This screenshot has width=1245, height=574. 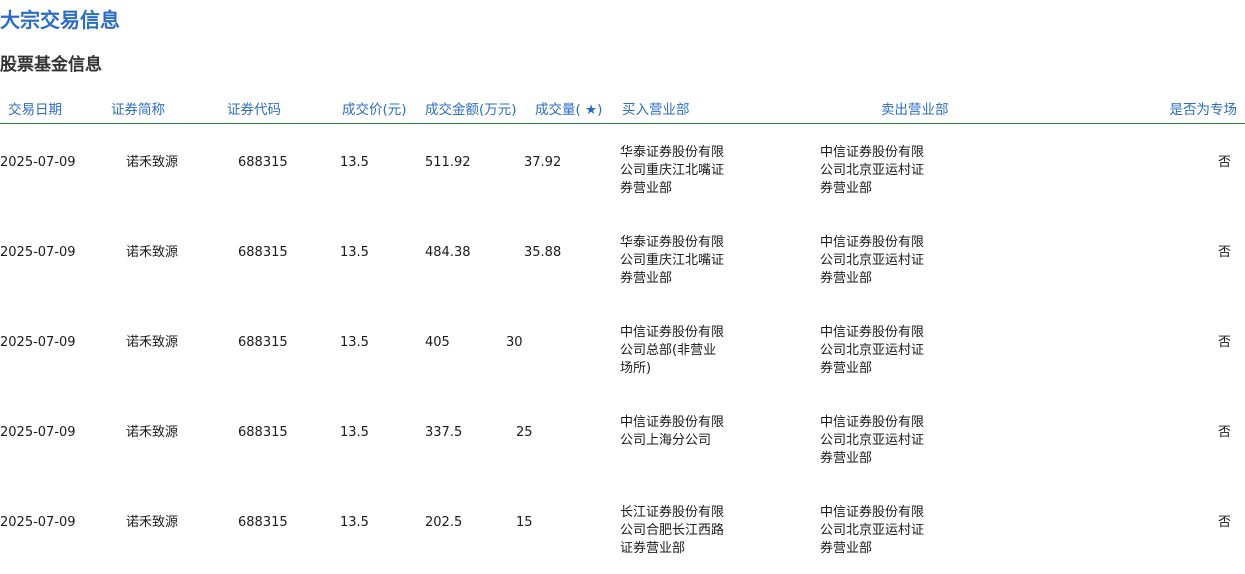 I want to click on page-title: 大宗交易信息, so click(x=60, y=20).